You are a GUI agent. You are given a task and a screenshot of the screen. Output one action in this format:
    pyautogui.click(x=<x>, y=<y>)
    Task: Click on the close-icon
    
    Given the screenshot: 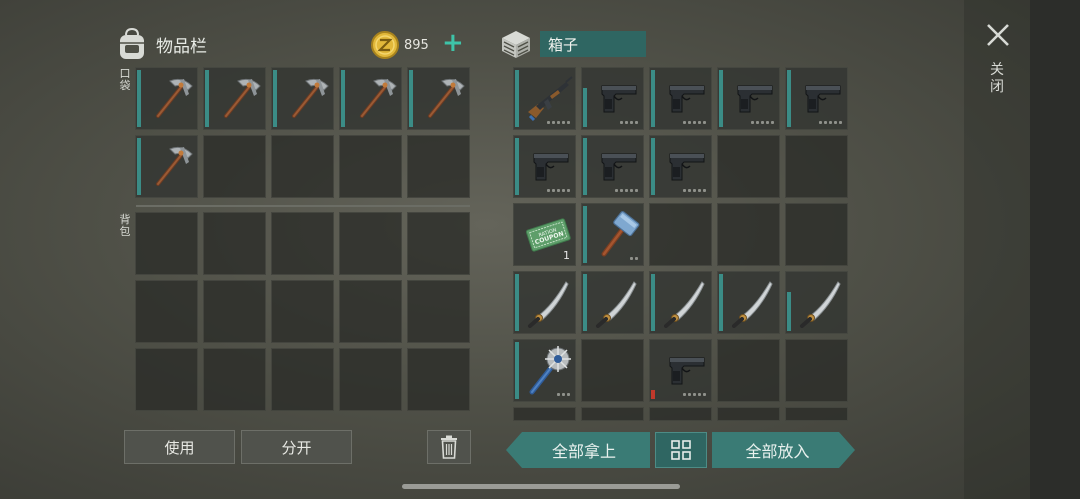 What is the action you would take?
    pyautogui.click(x=998, y=35)
    